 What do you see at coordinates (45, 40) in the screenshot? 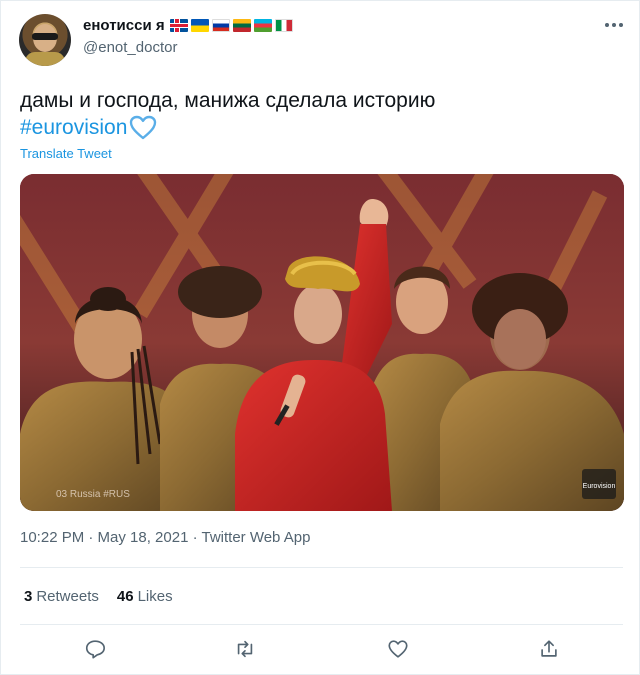
I see `user-avatar` at bounding box center [45, 40].